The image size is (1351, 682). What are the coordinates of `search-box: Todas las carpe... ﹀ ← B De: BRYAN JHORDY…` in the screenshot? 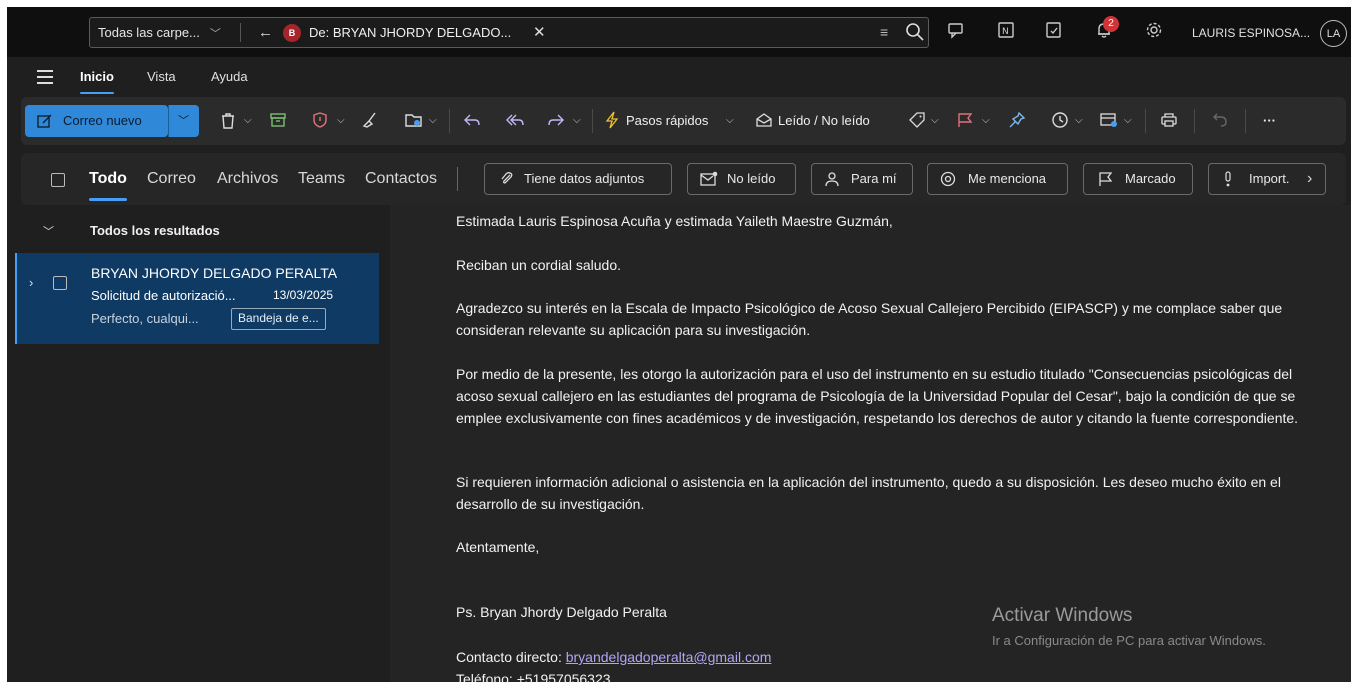 It's located at (509, 32).